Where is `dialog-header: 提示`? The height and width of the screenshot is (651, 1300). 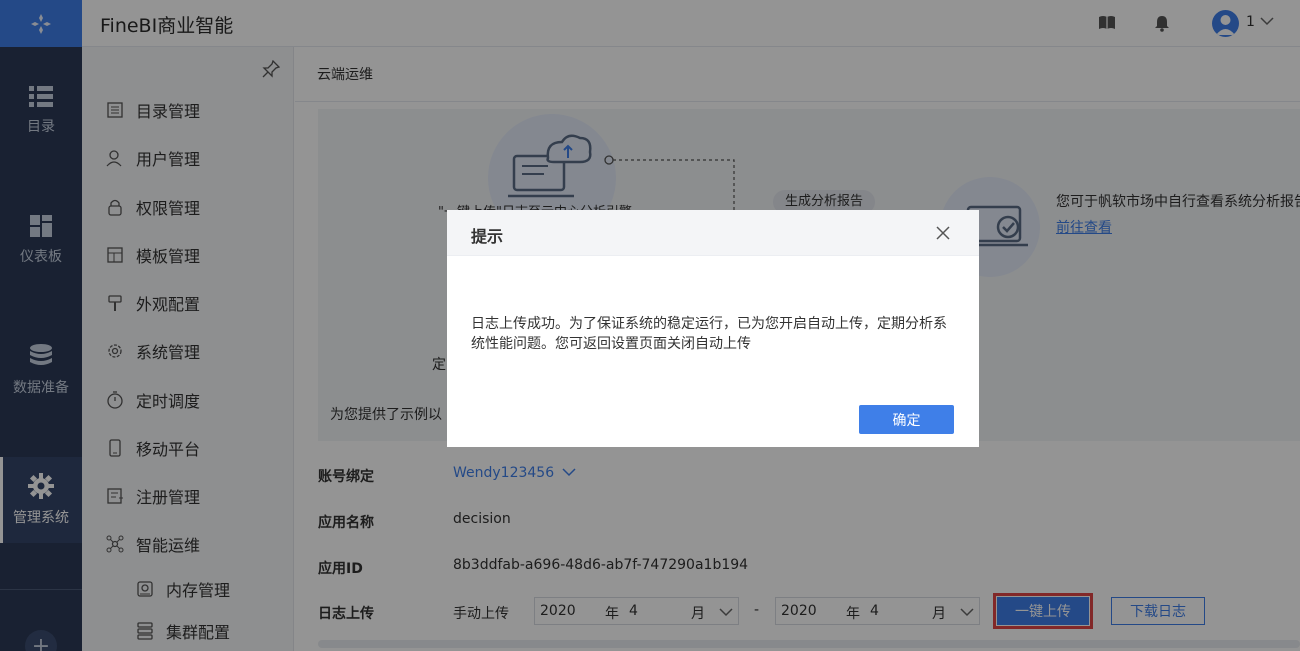
dialog-header: 提示 is located at coordinates (713, 233).